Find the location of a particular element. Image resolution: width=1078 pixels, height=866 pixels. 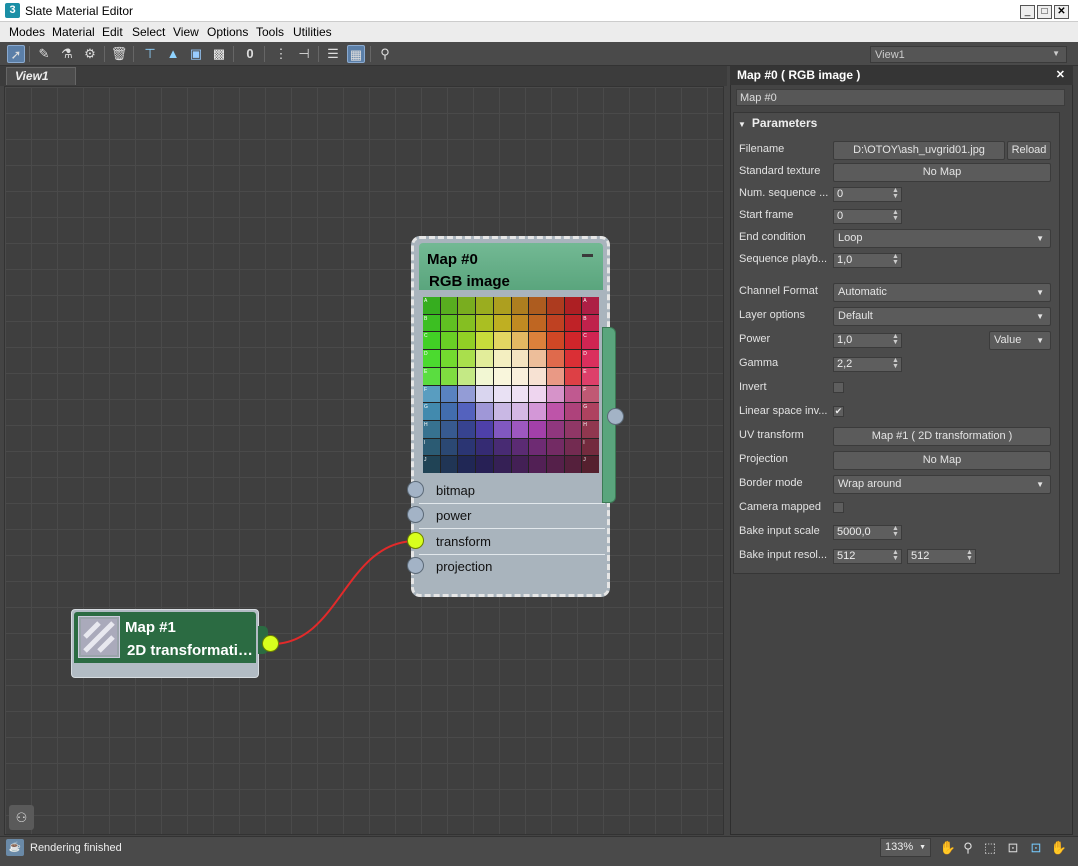

material-id-icon: 0 is located at coordinates (250, 54).